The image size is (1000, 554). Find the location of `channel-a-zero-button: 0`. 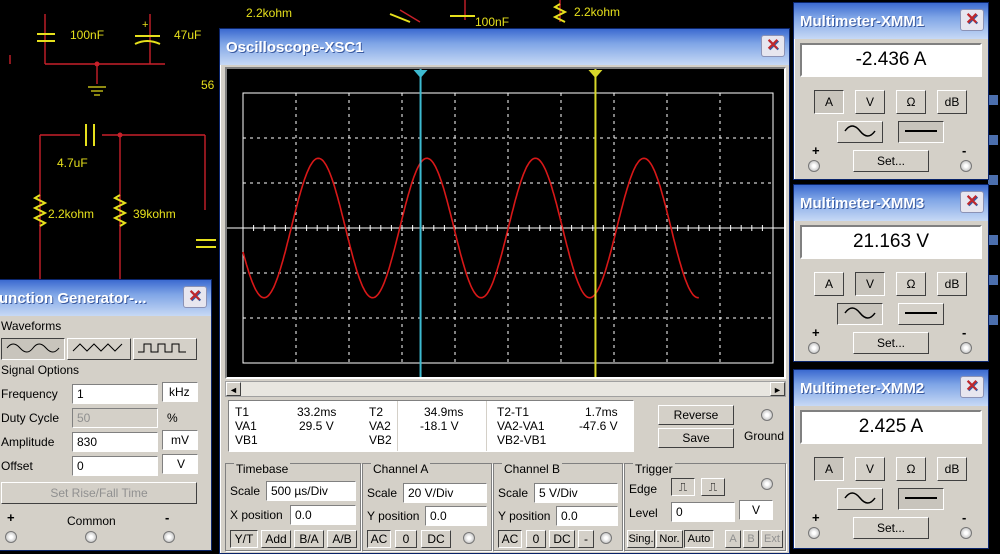

channel-a-zero-button: 0 is located at coordinates (406, 539).